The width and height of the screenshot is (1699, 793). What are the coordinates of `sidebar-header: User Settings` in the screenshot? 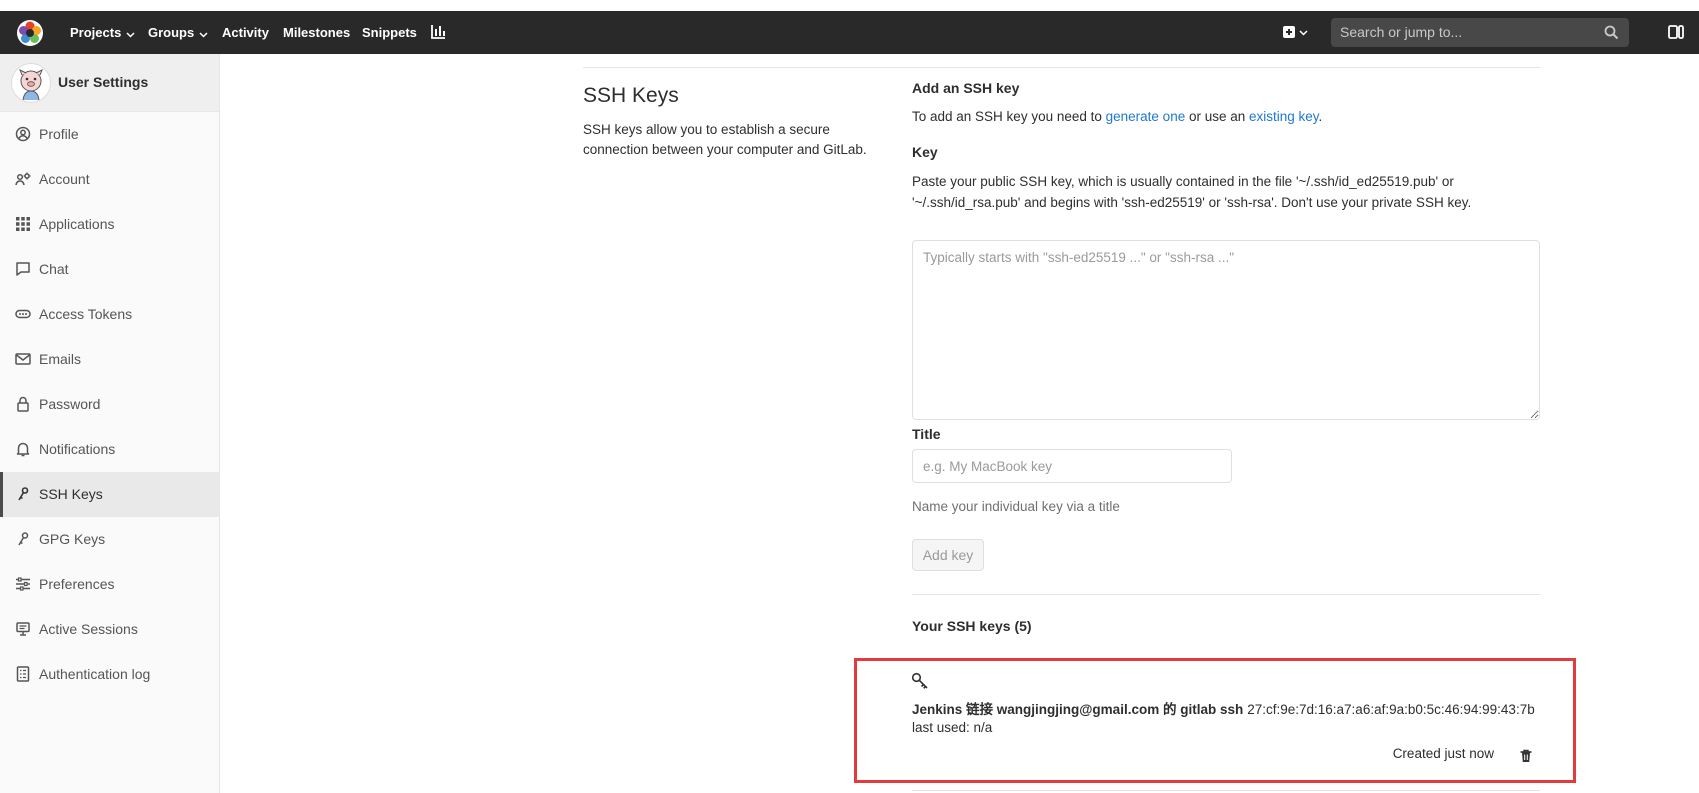 It's located at (109, 83).